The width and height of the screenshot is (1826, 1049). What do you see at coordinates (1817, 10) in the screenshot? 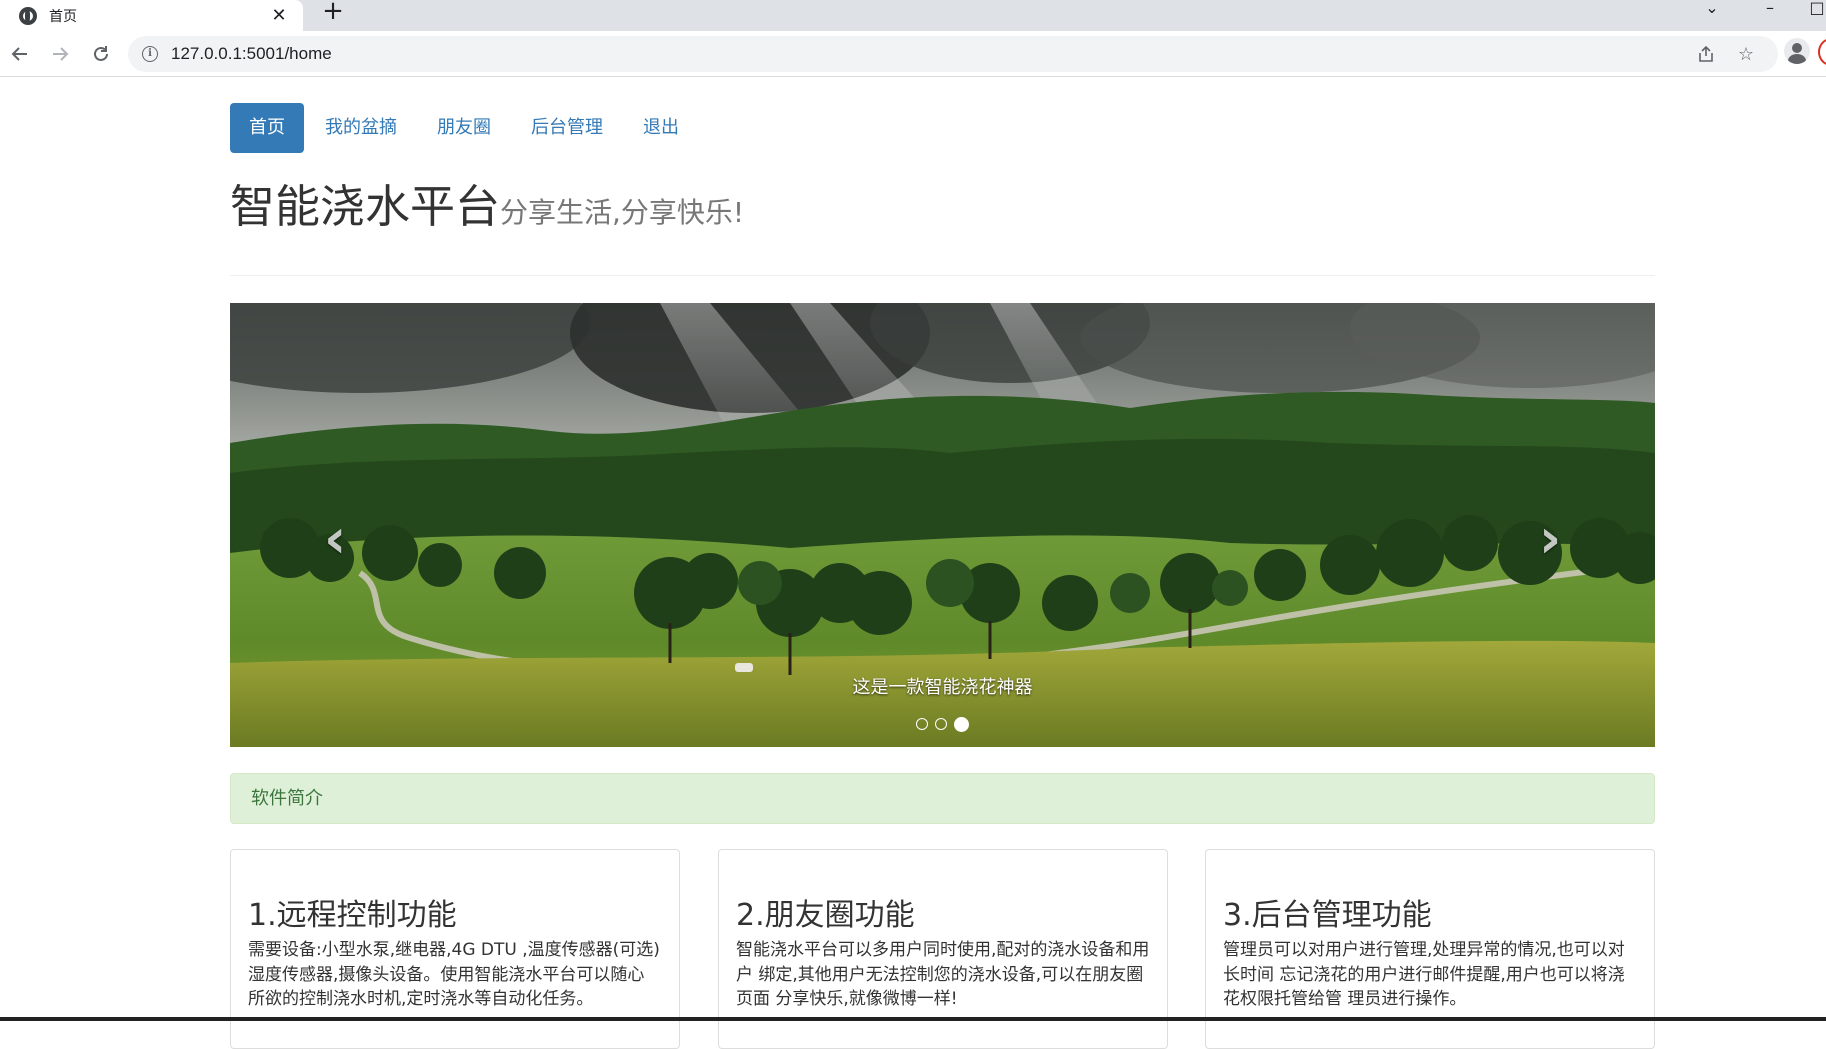
I see `maximize-icon: □` at bounding box center [1817, 10].